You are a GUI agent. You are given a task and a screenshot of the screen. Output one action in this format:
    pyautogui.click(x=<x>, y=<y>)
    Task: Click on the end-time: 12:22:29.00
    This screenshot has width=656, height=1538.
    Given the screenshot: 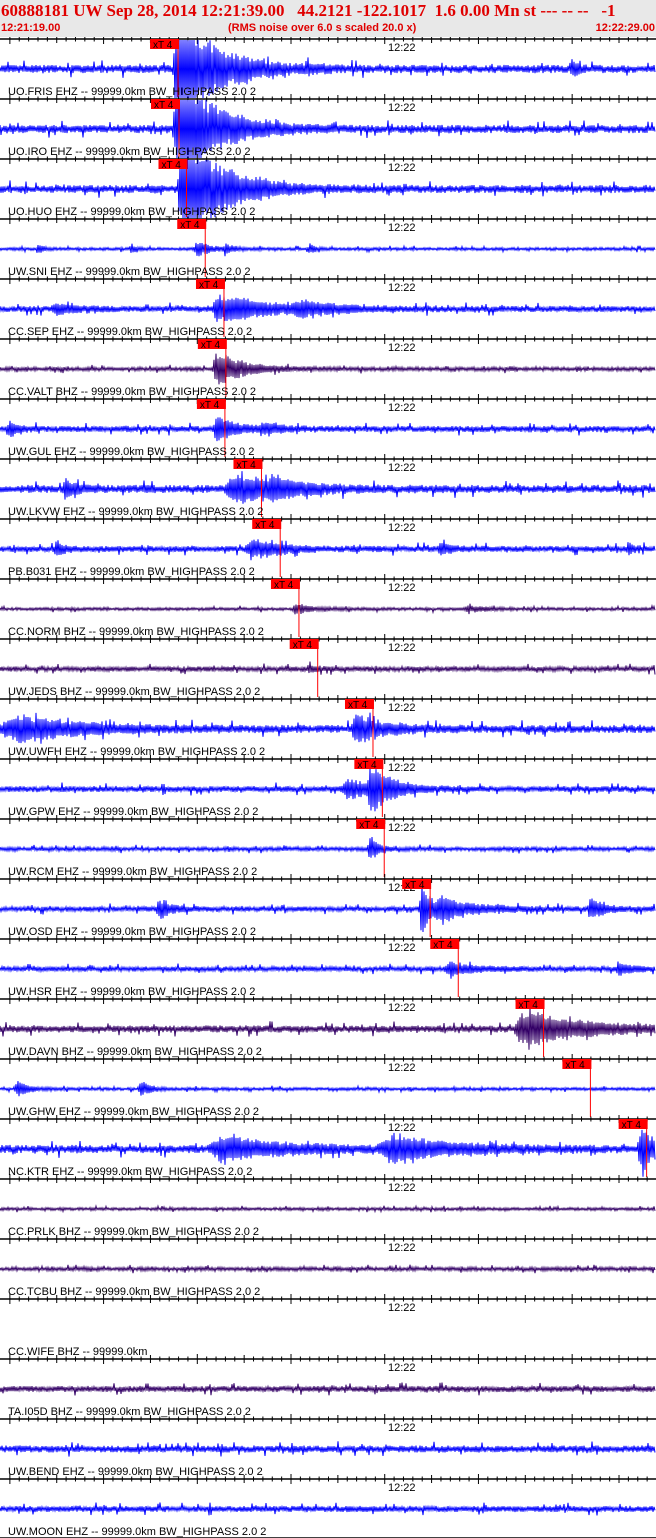 What is the action you would take?
    pyautogui.click(x=625, y=28)
    